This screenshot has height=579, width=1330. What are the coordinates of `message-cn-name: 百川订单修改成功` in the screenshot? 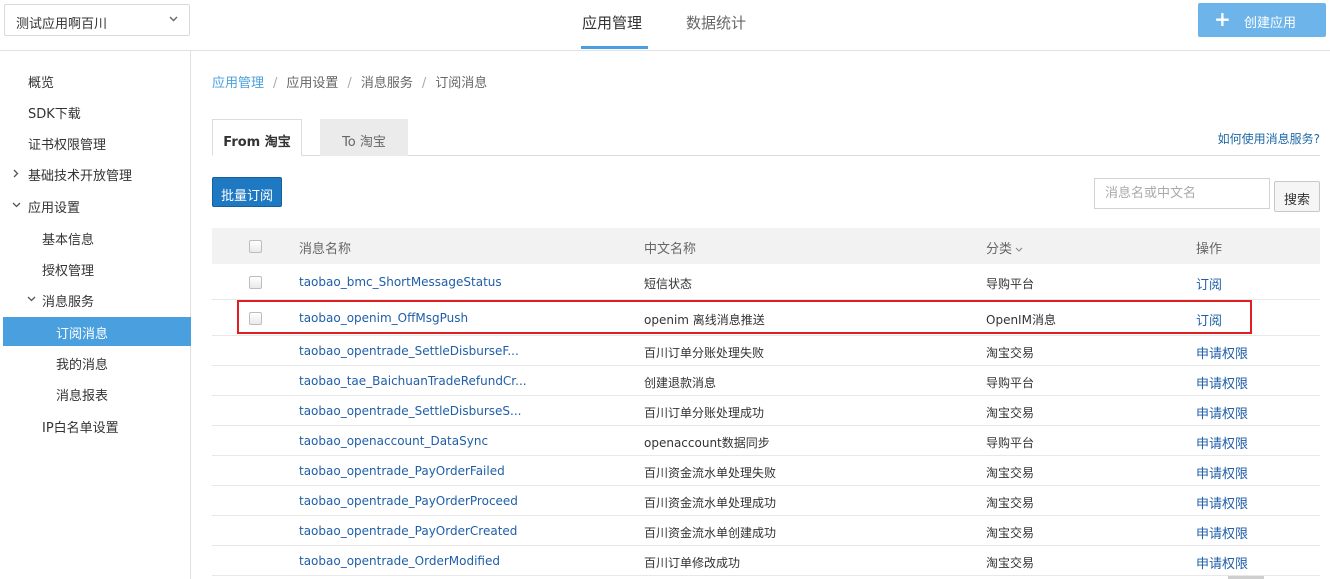 It's located at (692, 563).